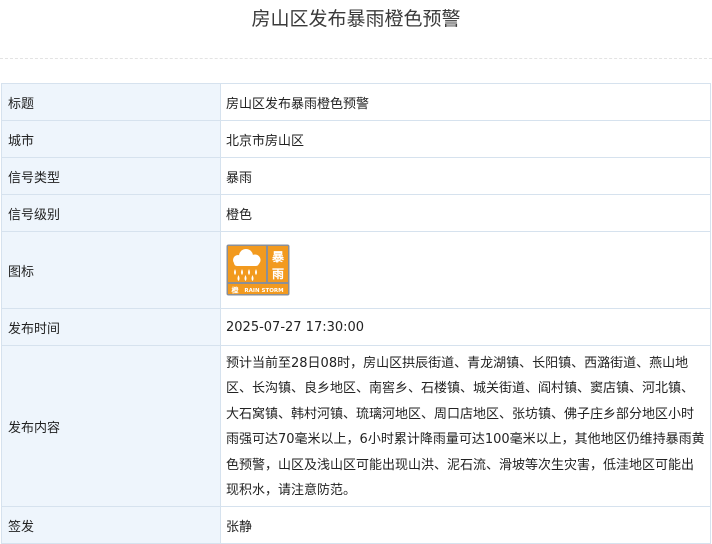 The width and height of the screenshot is (712, 544). Describe the element at coordinates (111, 213) in the screenshot. I see `row-label: 信号级别` at that location.